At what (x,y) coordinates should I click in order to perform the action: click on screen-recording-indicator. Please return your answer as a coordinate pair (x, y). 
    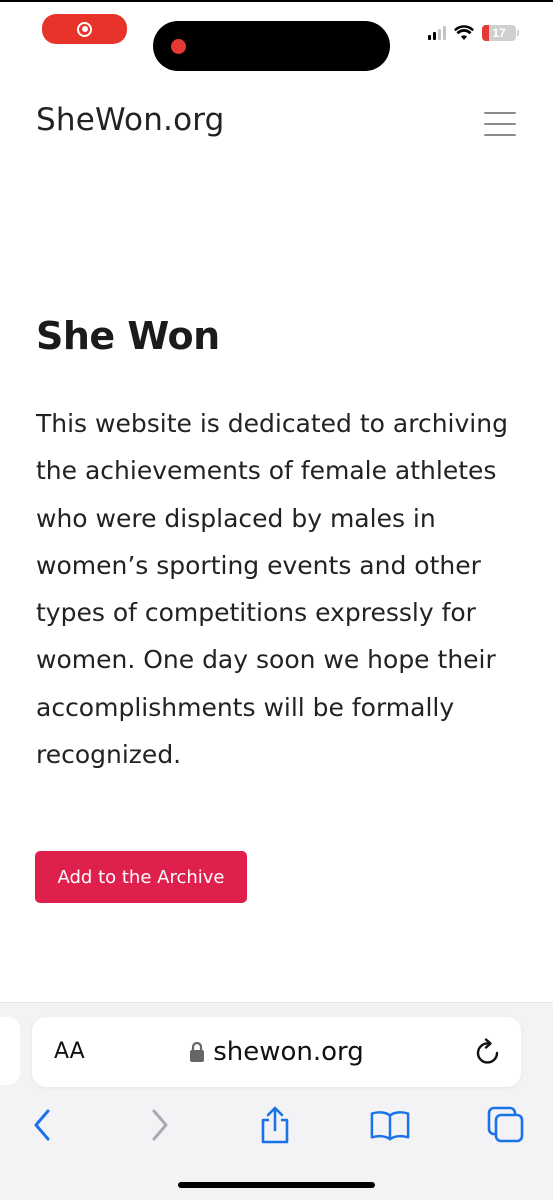
    Looking at the image, I should click on (84, 29).